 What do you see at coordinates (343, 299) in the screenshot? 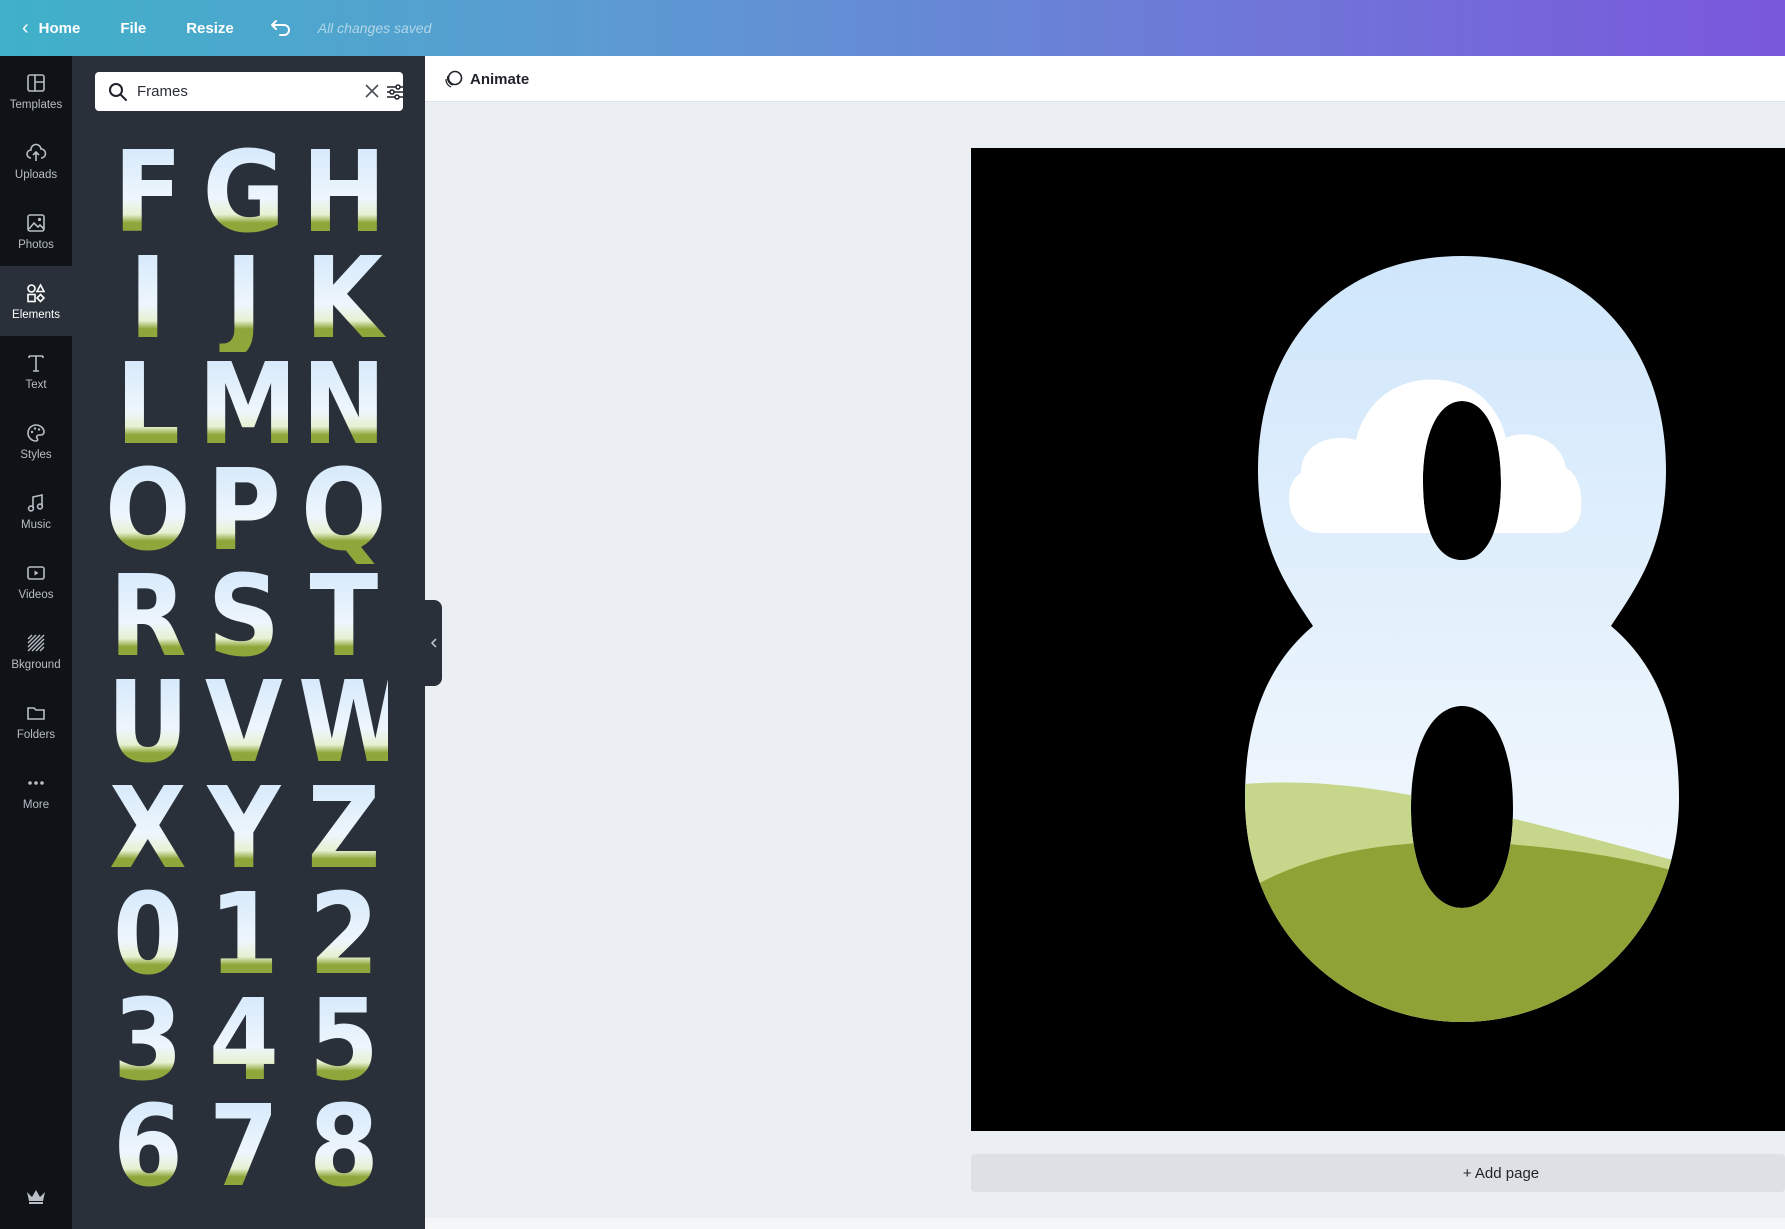
I see `frame-glyph-k: K` at bounding box center [343, 299].